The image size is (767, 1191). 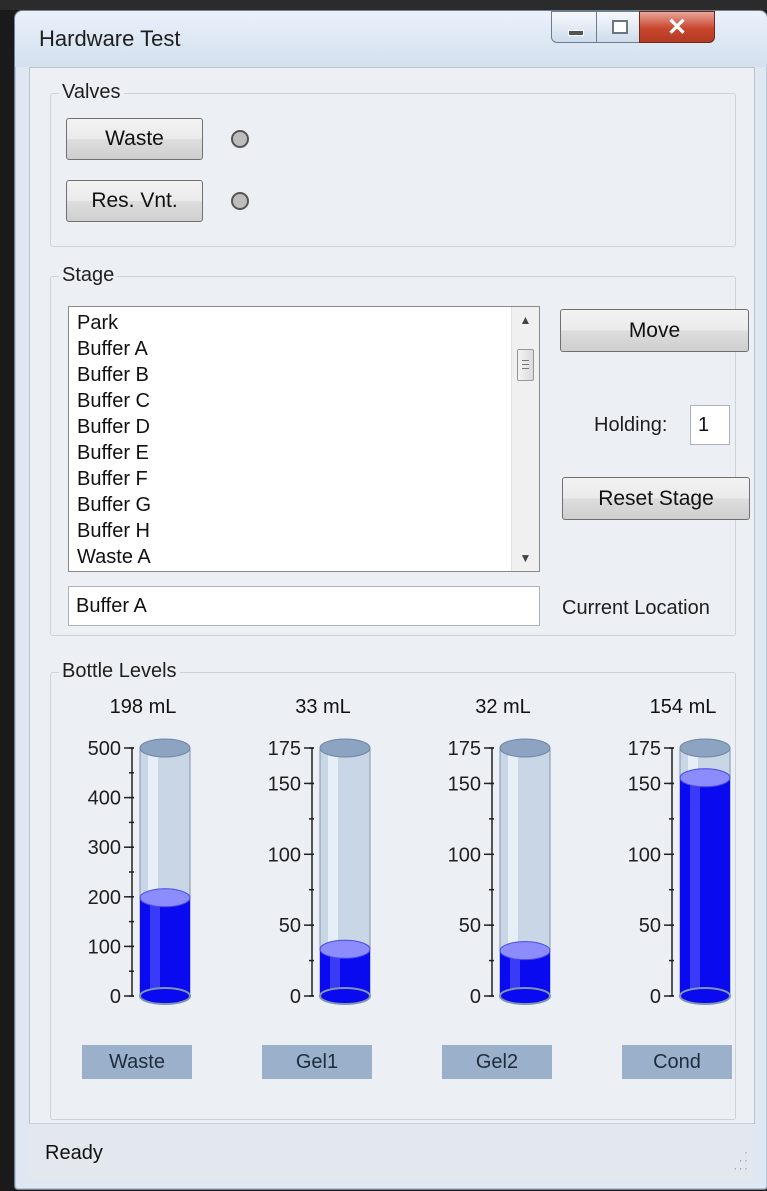 I want to click on list-item: Buffer C, so click(x=113, y=401).